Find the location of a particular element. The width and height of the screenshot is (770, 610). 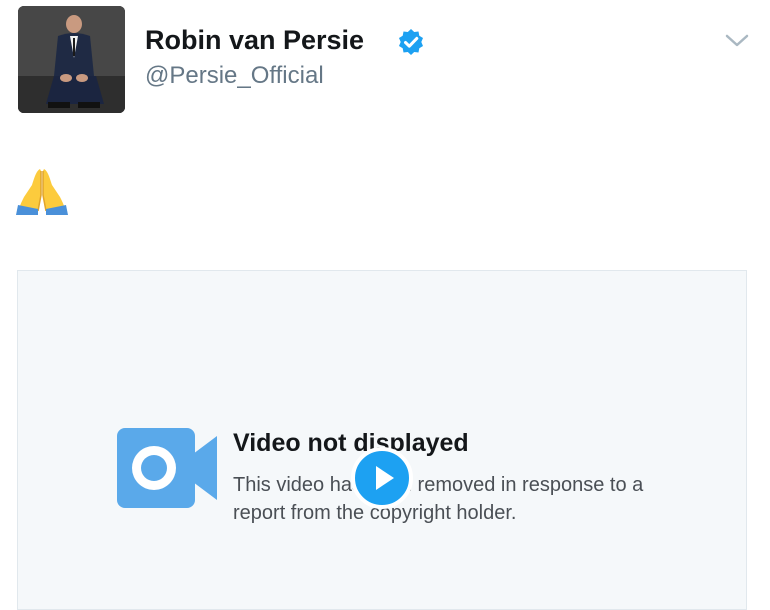

chevron-down-icon is located at coordinates (737, 41).